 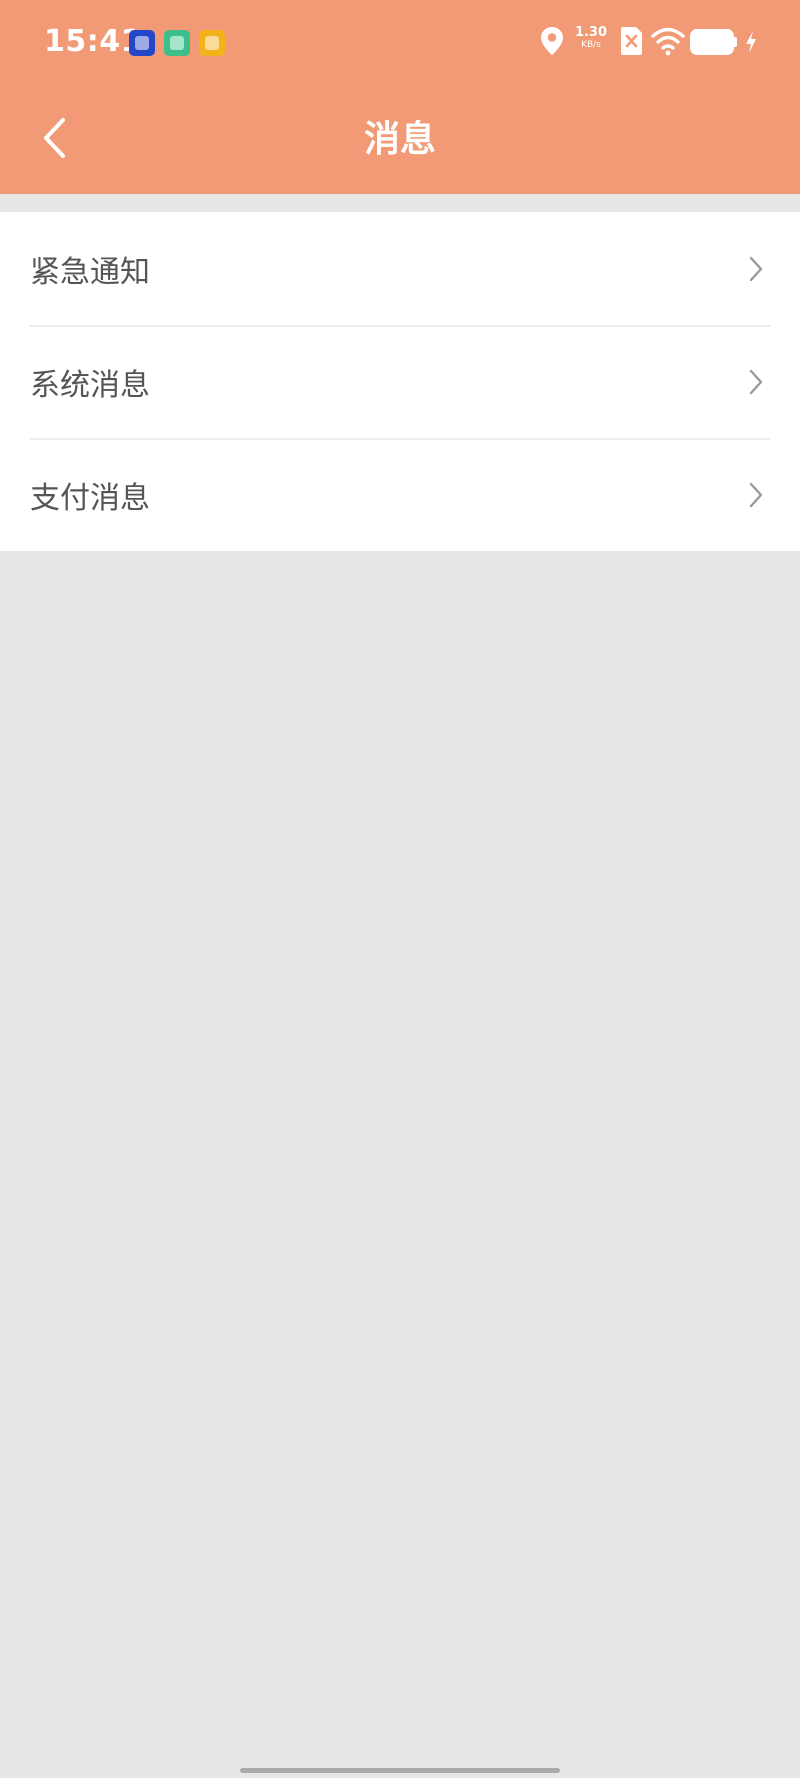 What do you see at coordinates (142, 43) in the screenshot?
I see `app-icon-blue` at bounding box center [142, 43].